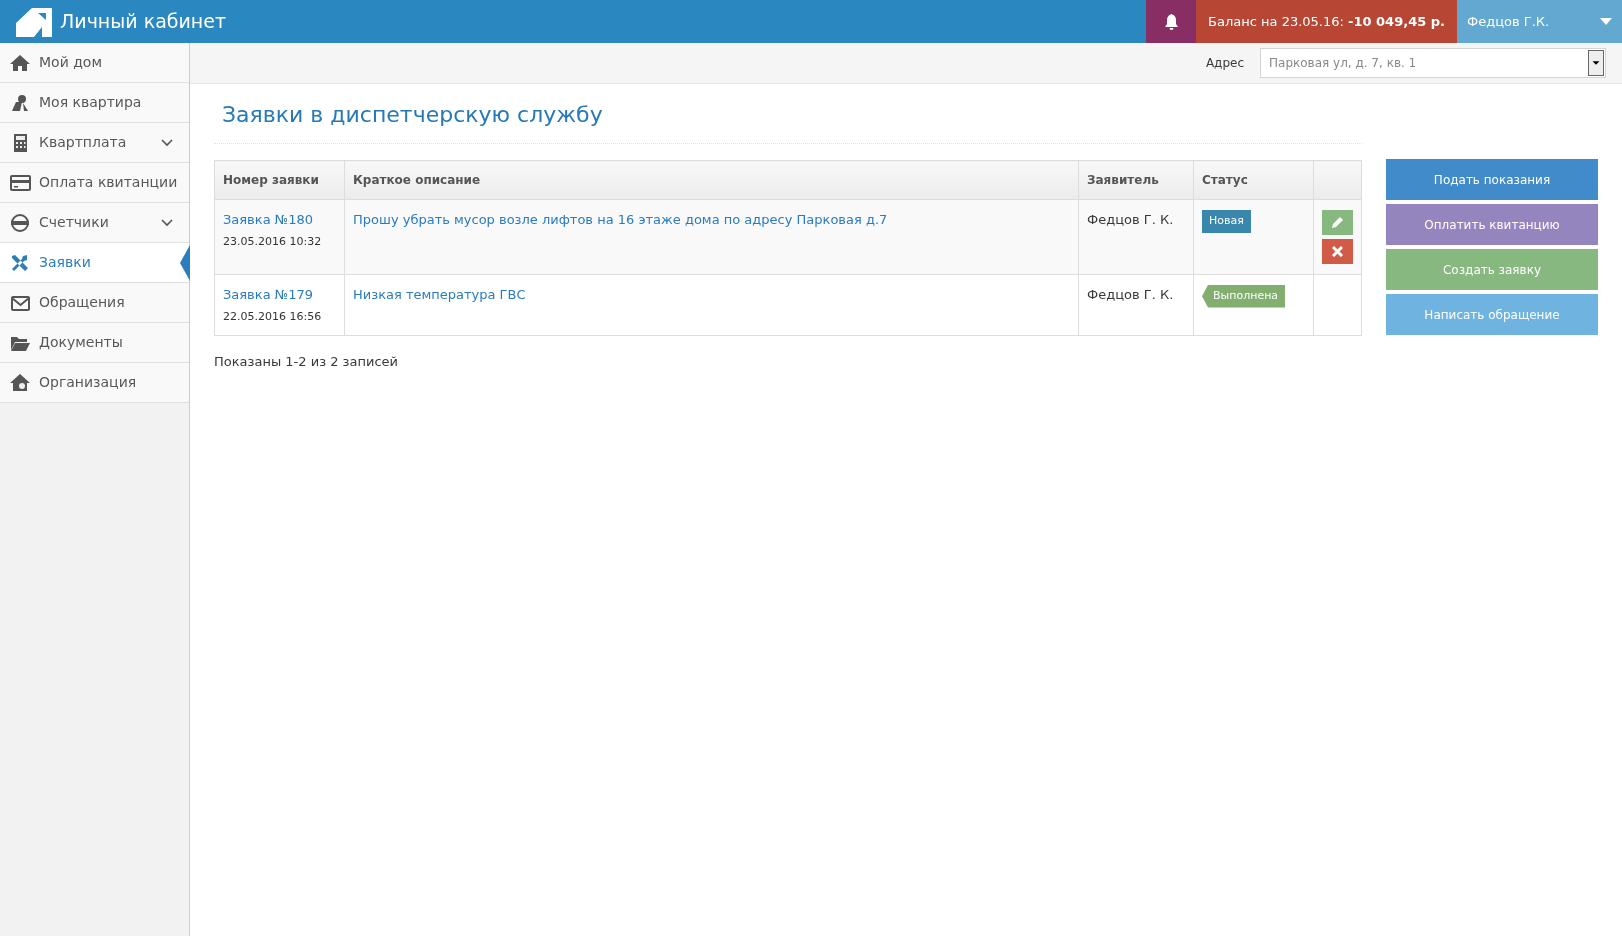 This screenshot has width=1622, height=936. What do you see at coordinates (94, 183) in the screenshot?
I see `sidebar-item: Оплата квитанции` at bounding box center [94, 183].